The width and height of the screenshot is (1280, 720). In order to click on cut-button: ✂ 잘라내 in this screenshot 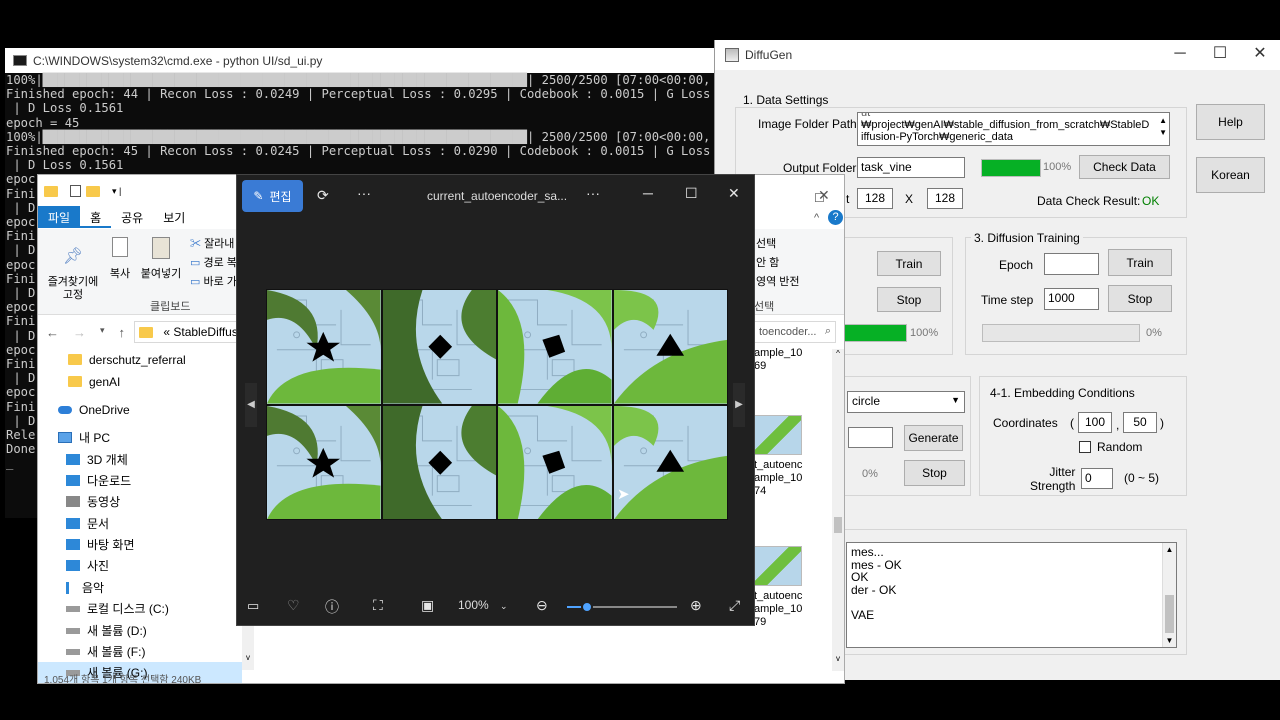, I will do `click(213, 244)`.